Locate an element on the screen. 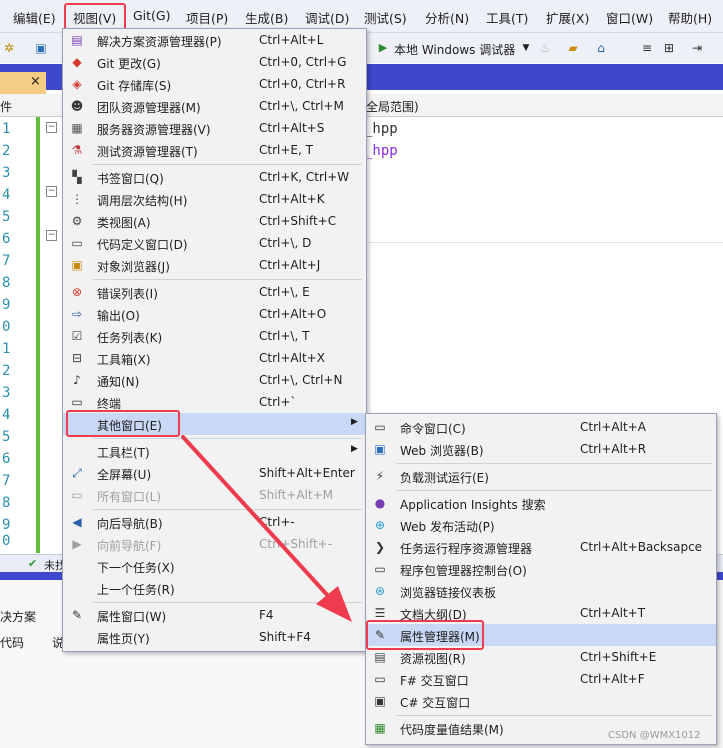  arrow-line is located at coordinates (256, 517).